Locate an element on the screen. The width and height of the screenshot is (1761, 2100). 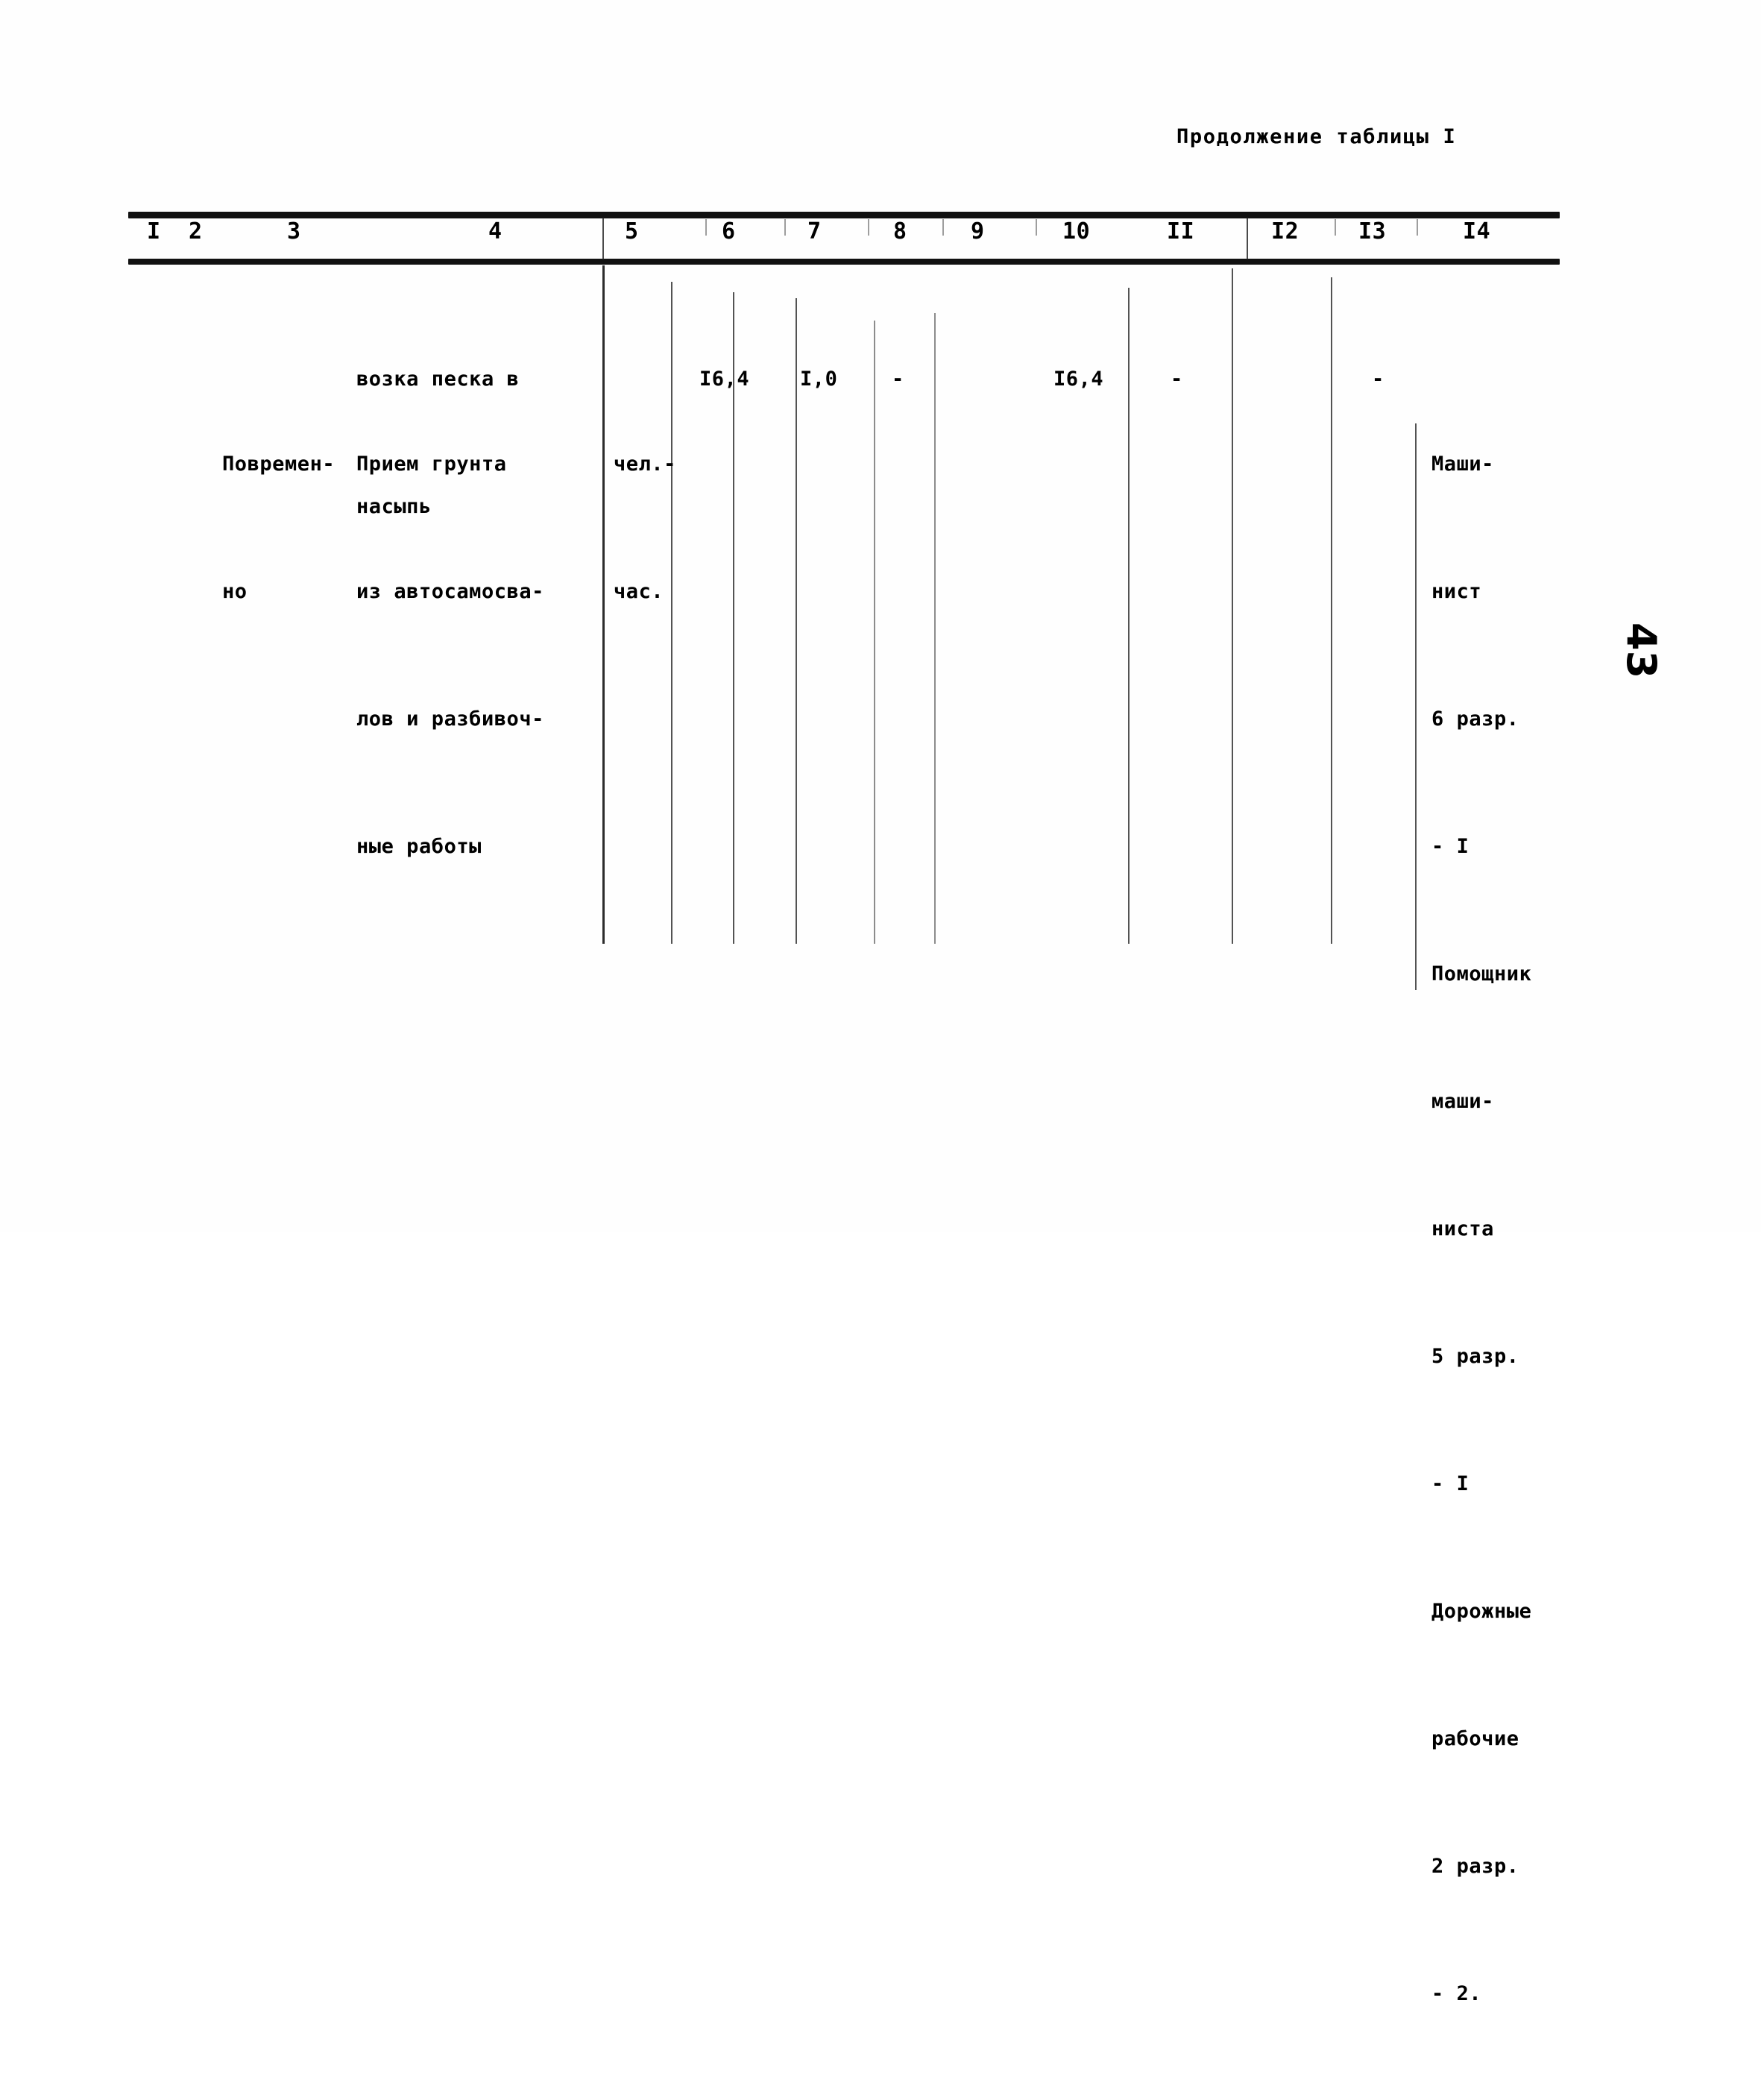
column-rule-9-left is located at coordinates (874, 632).